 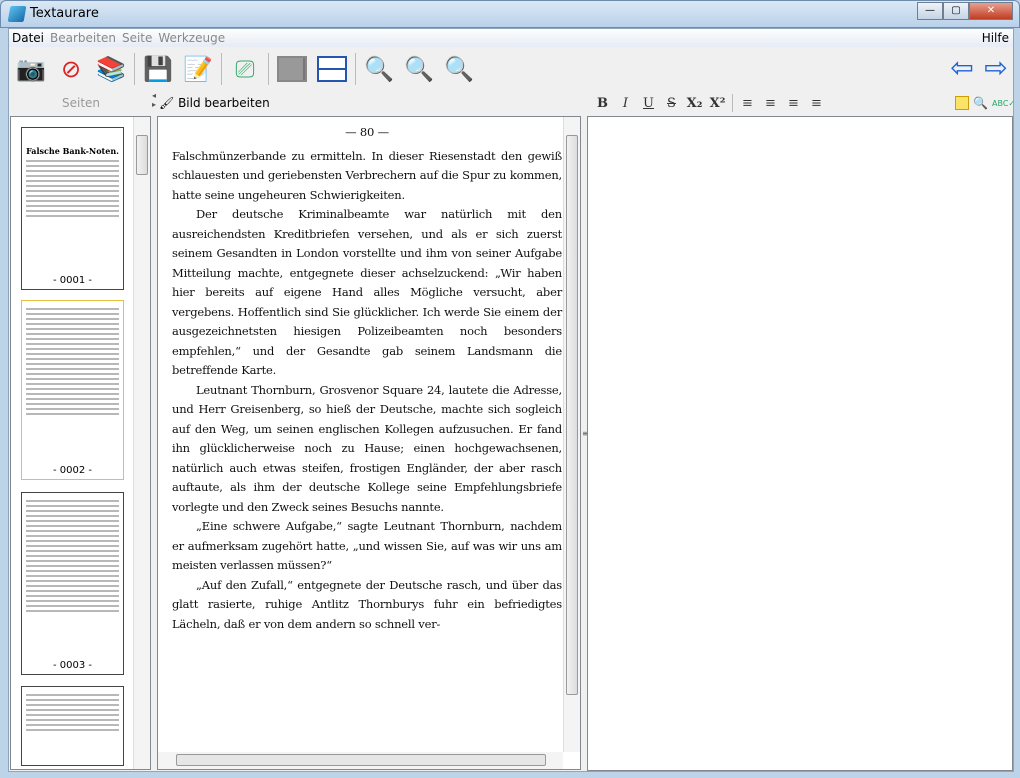 What do you see at coordinates (602, 103) in the screenshot?
I see `bold-button: B` at bounding box center [602, 103].